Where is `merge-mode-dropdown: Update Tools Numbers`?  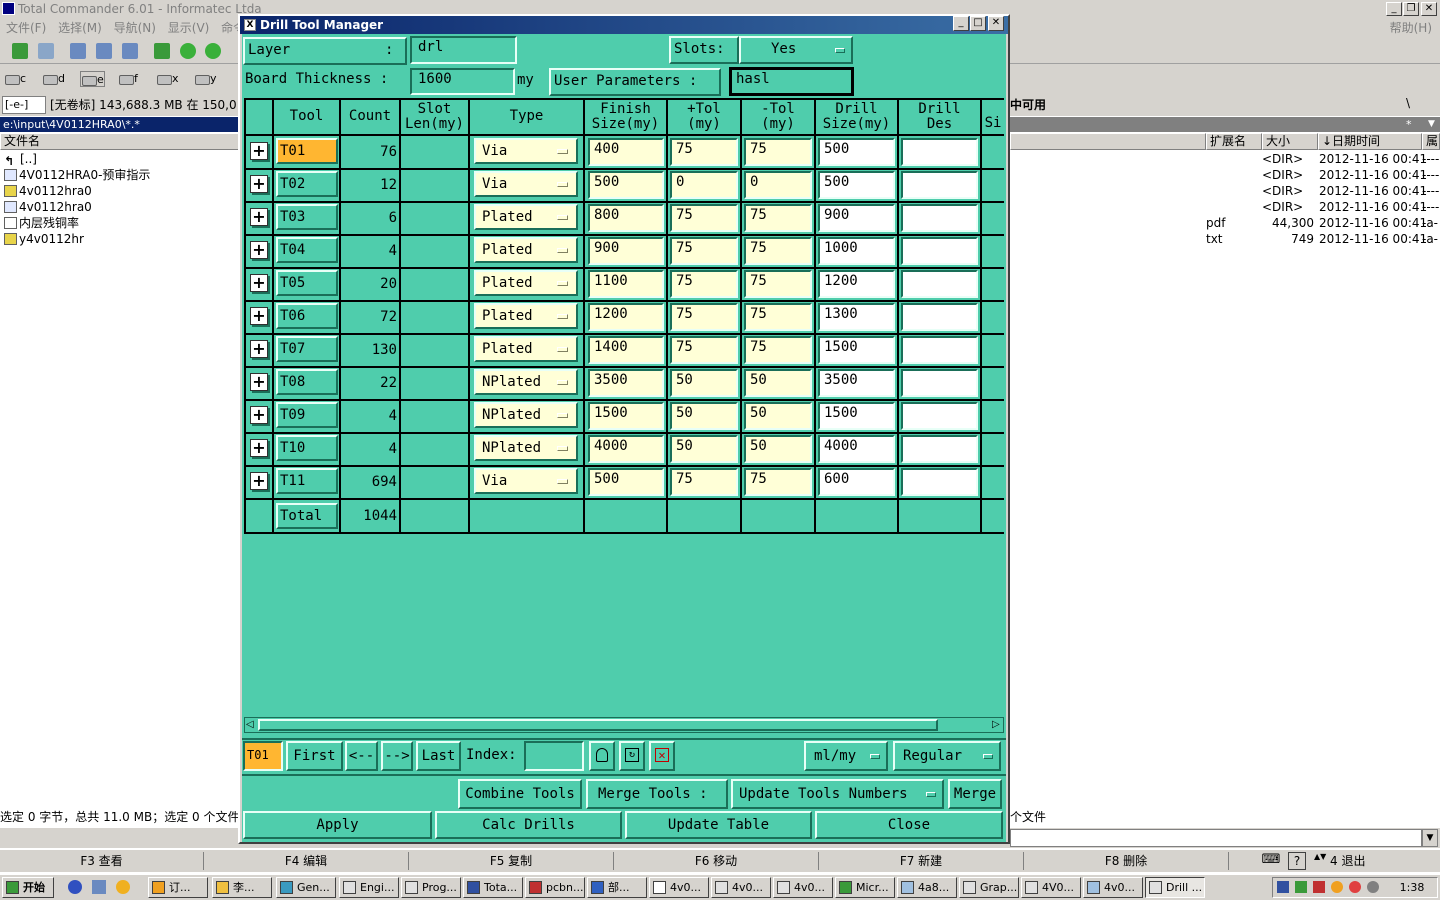 merge-mode-dropdown: Update Tools Numbers is located at coordinates (837, 794).